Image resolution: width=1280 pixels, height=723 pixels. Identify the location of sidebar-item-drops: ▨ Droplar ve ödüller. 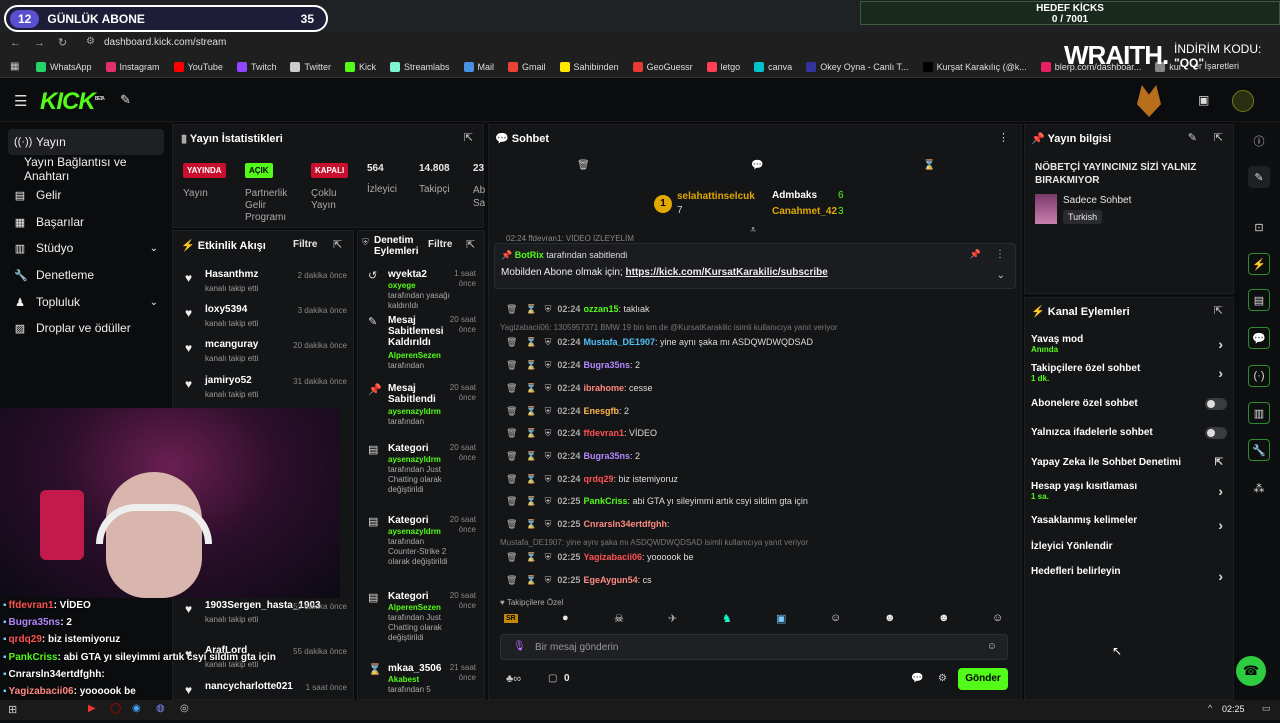
(86, 328).